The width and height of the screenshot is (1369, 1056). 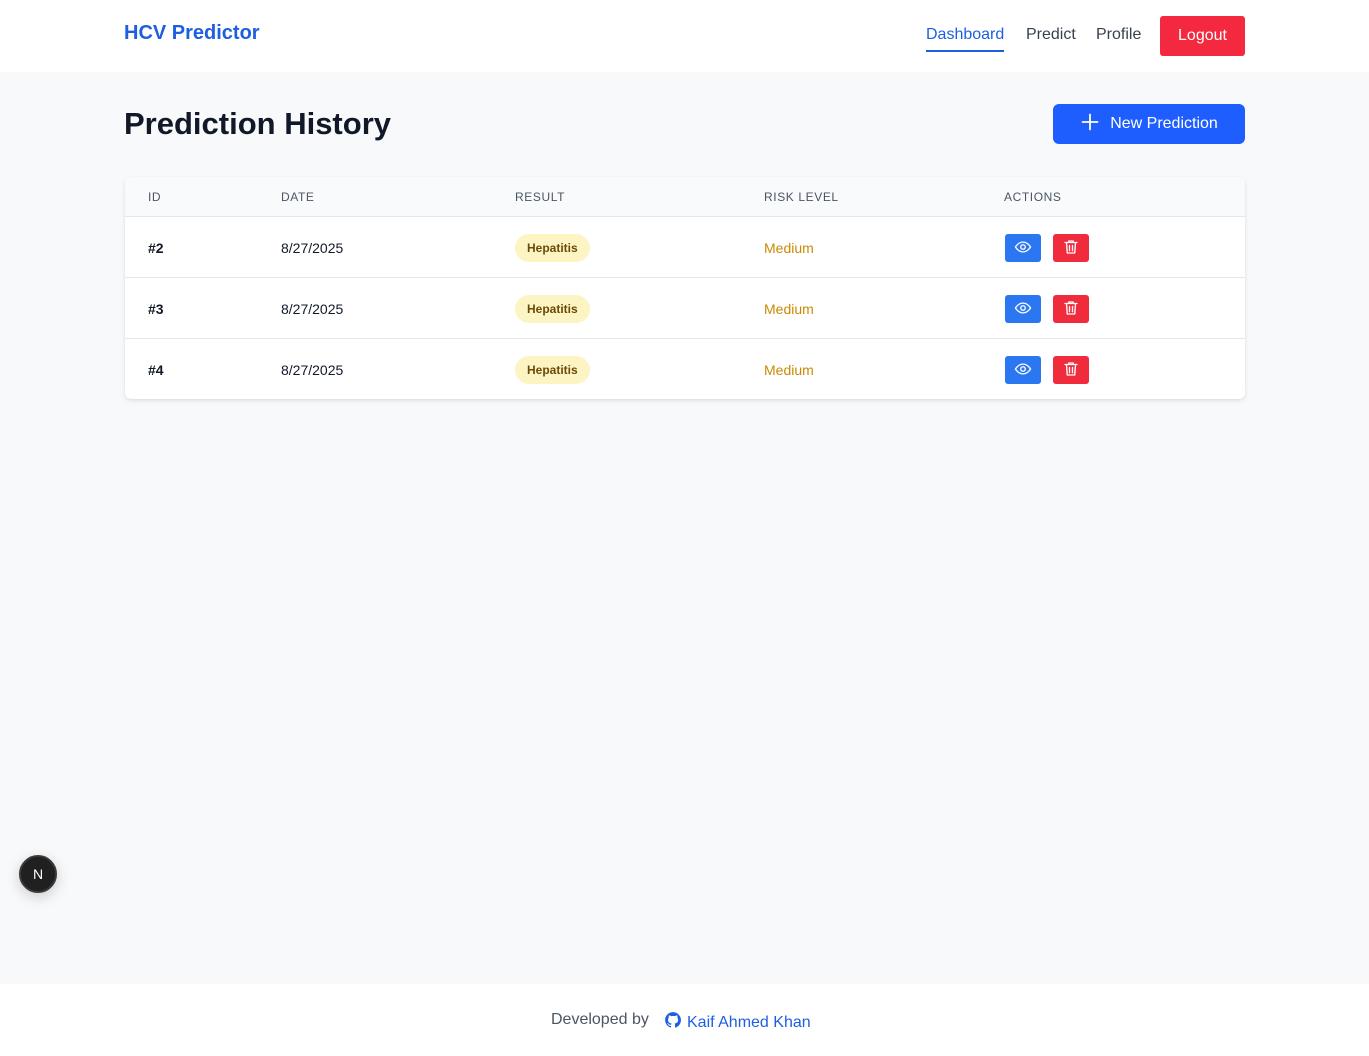 I want to click on column-header-id: ID, so click(x=155, y=197).